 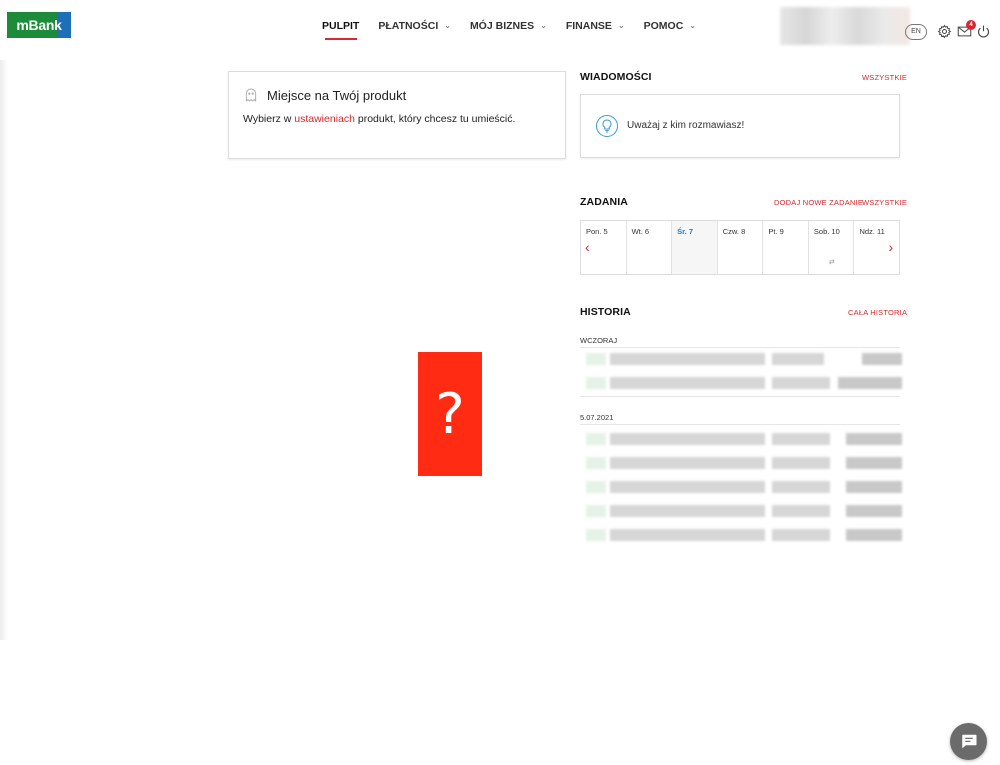 I want to click on message-card: Uważaj z kim rozmawiasz!, so click(x=740, y=126).